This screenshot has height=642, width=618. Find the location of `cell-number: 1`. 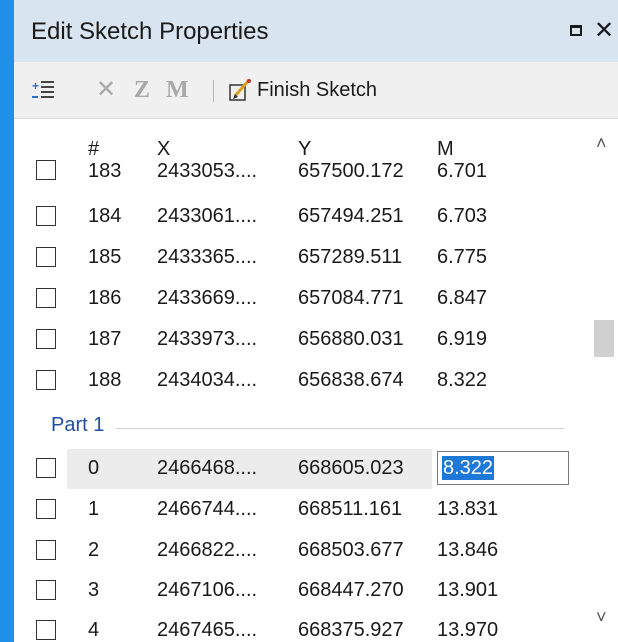

cell-number: 1 is located at coordinates (94, 509).